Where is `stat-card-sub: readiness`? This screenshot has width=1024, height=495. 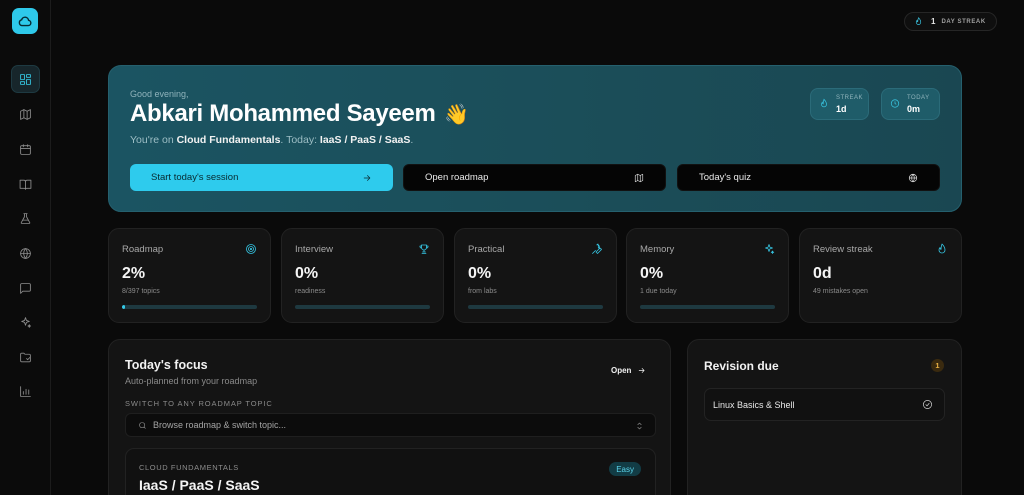 stat-card-sub: readiness is located at coordinates (310, 291).